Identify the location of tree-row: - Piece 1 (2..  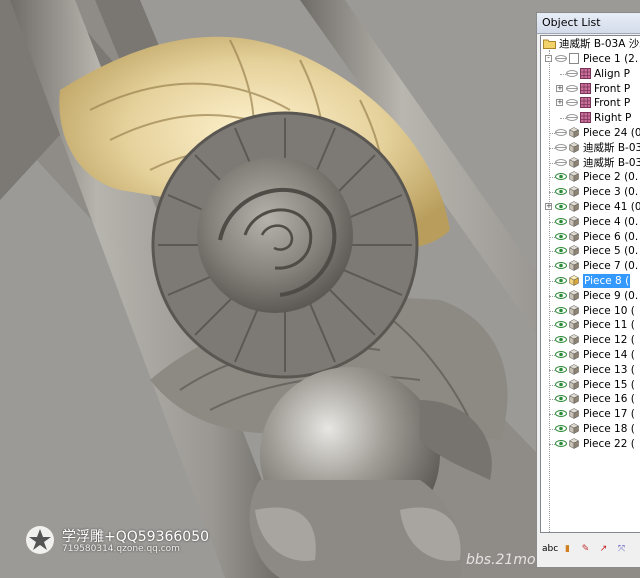
(590, 59).